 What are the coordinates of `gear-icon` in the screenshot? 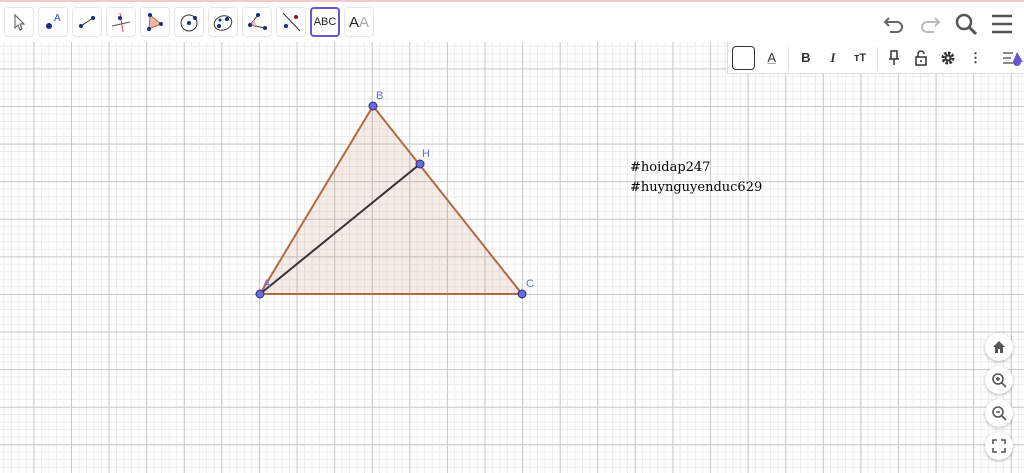 It's located at (948, 57).